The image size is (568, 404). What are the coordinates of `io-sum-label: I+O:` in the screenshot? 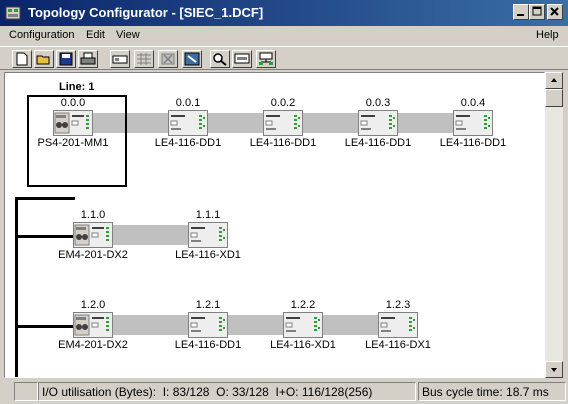 It's located at (287, 392).